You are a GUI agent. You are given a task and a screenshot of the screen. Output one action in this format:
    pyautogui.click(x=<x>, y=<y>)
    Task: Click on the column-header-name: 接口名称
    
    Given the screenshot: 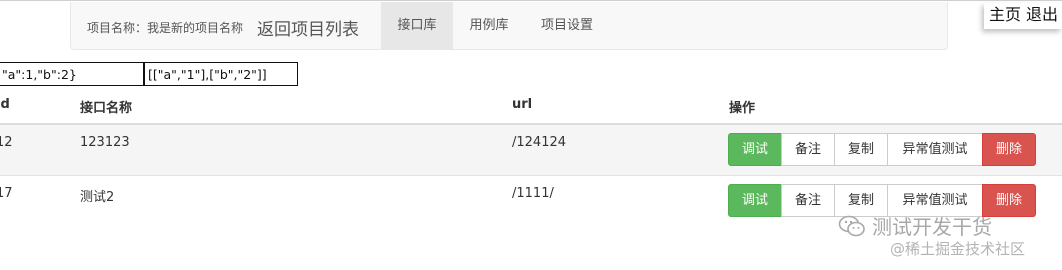 What is the action you would take?
    pyautogui.click(x=106, y=108)
    